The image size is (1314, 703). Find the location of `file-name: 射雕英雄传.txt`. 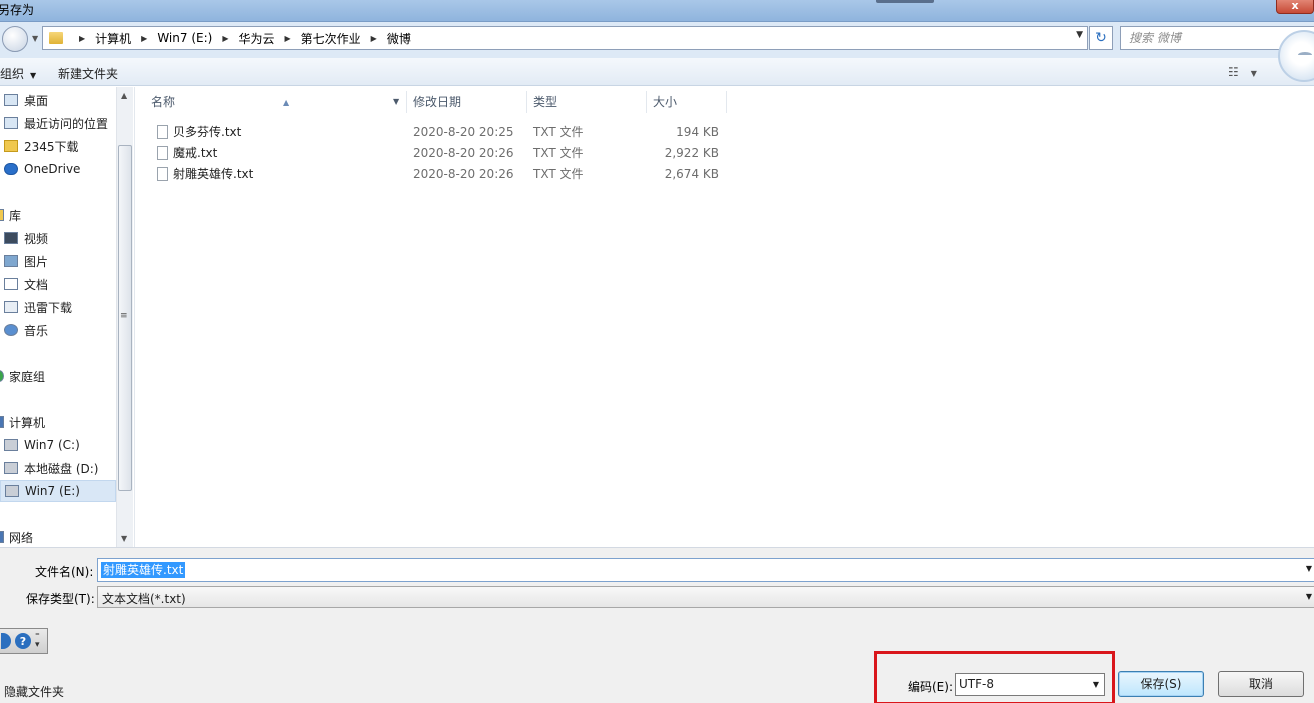

file-name: 射雕英雄传.txt is located at coordinates (213, 174).